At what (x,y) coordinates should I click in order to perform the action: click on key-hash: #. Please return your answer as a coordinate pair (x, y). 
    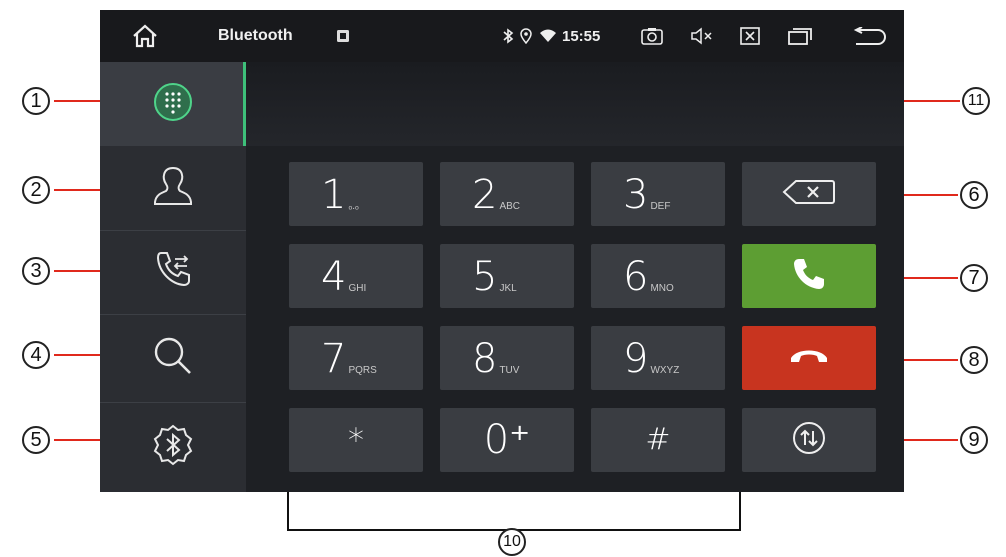
    Looking at the image, I should click on (658, 440).